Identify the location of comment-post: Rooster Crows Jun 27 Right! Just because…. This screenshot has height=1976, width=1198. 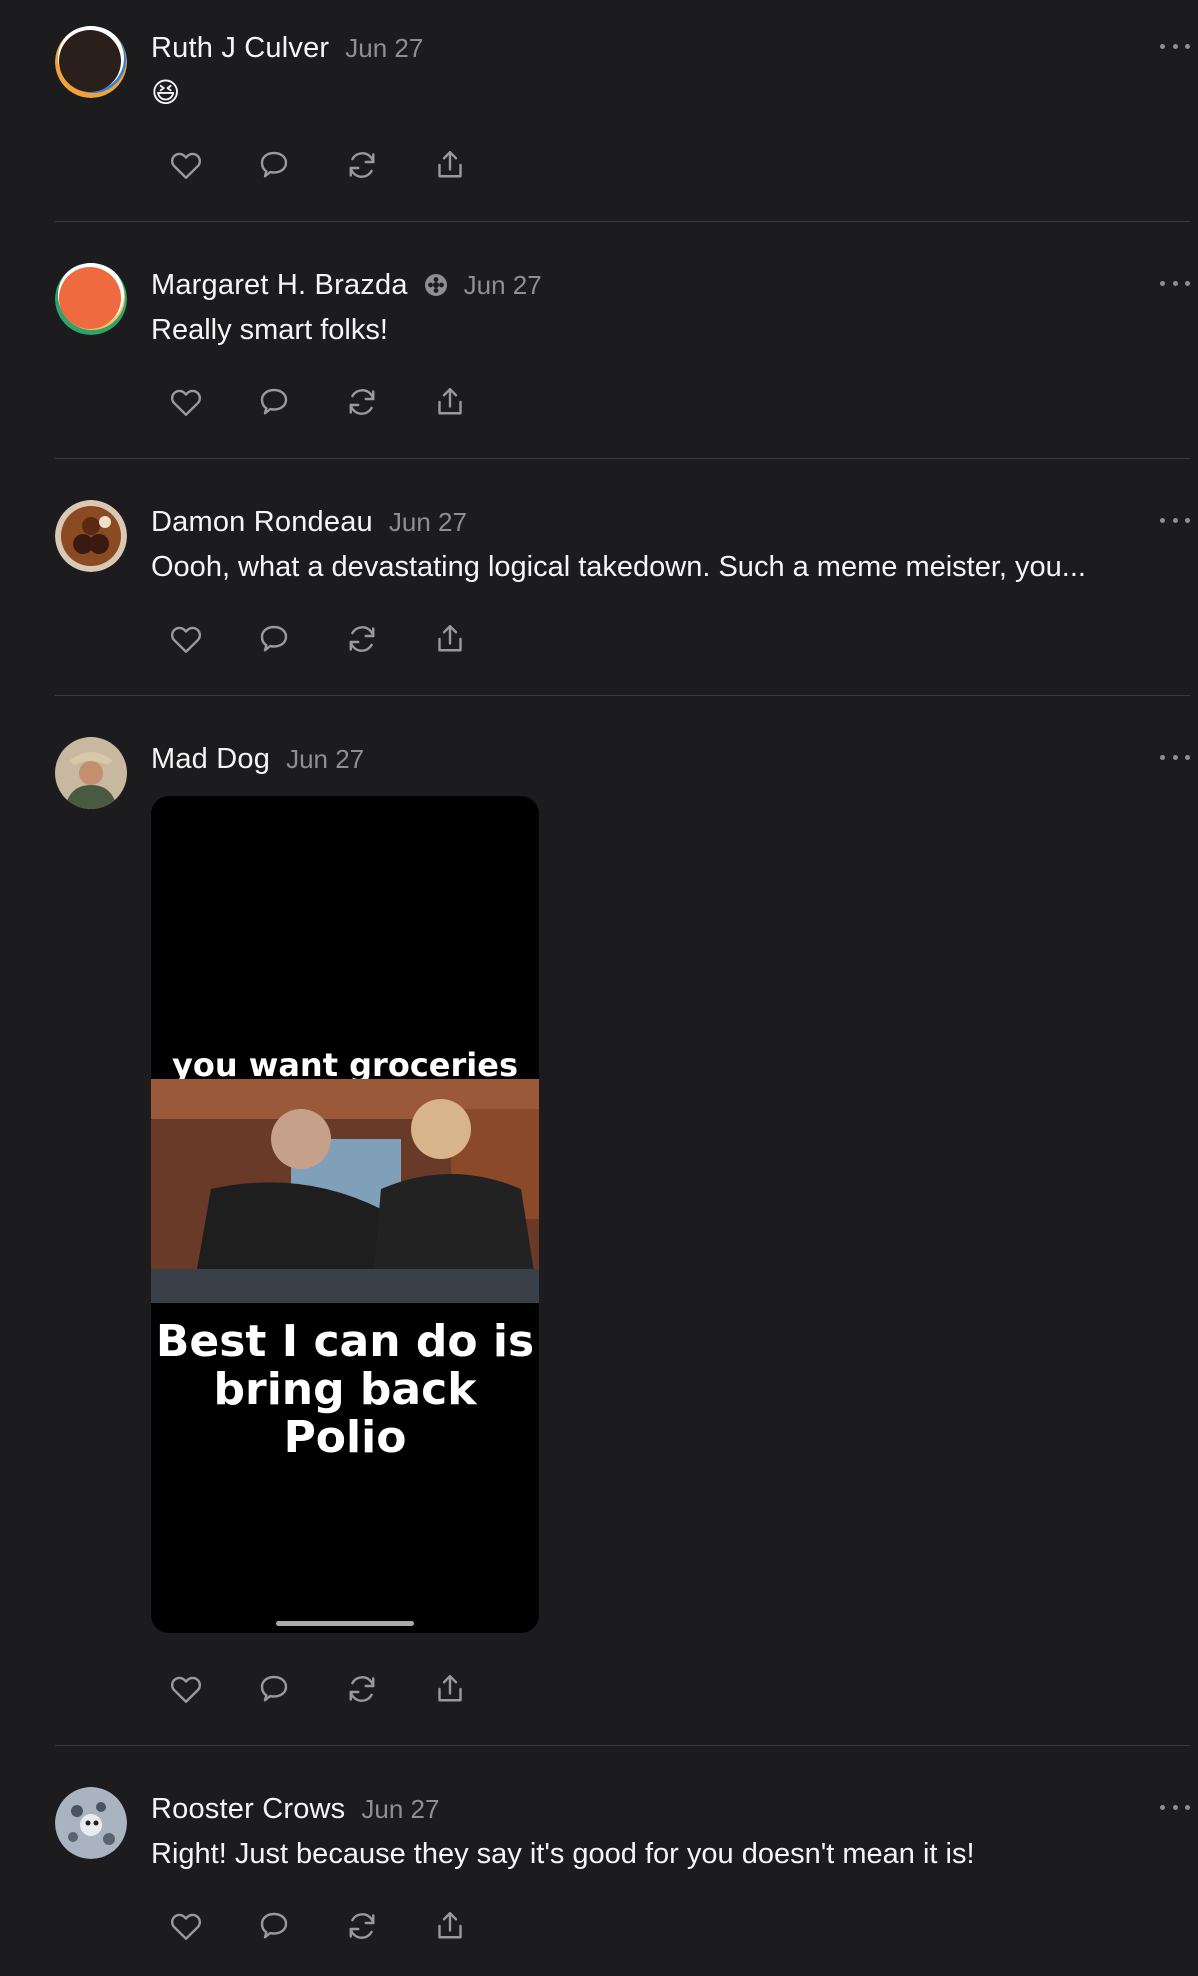
(622, 1861).